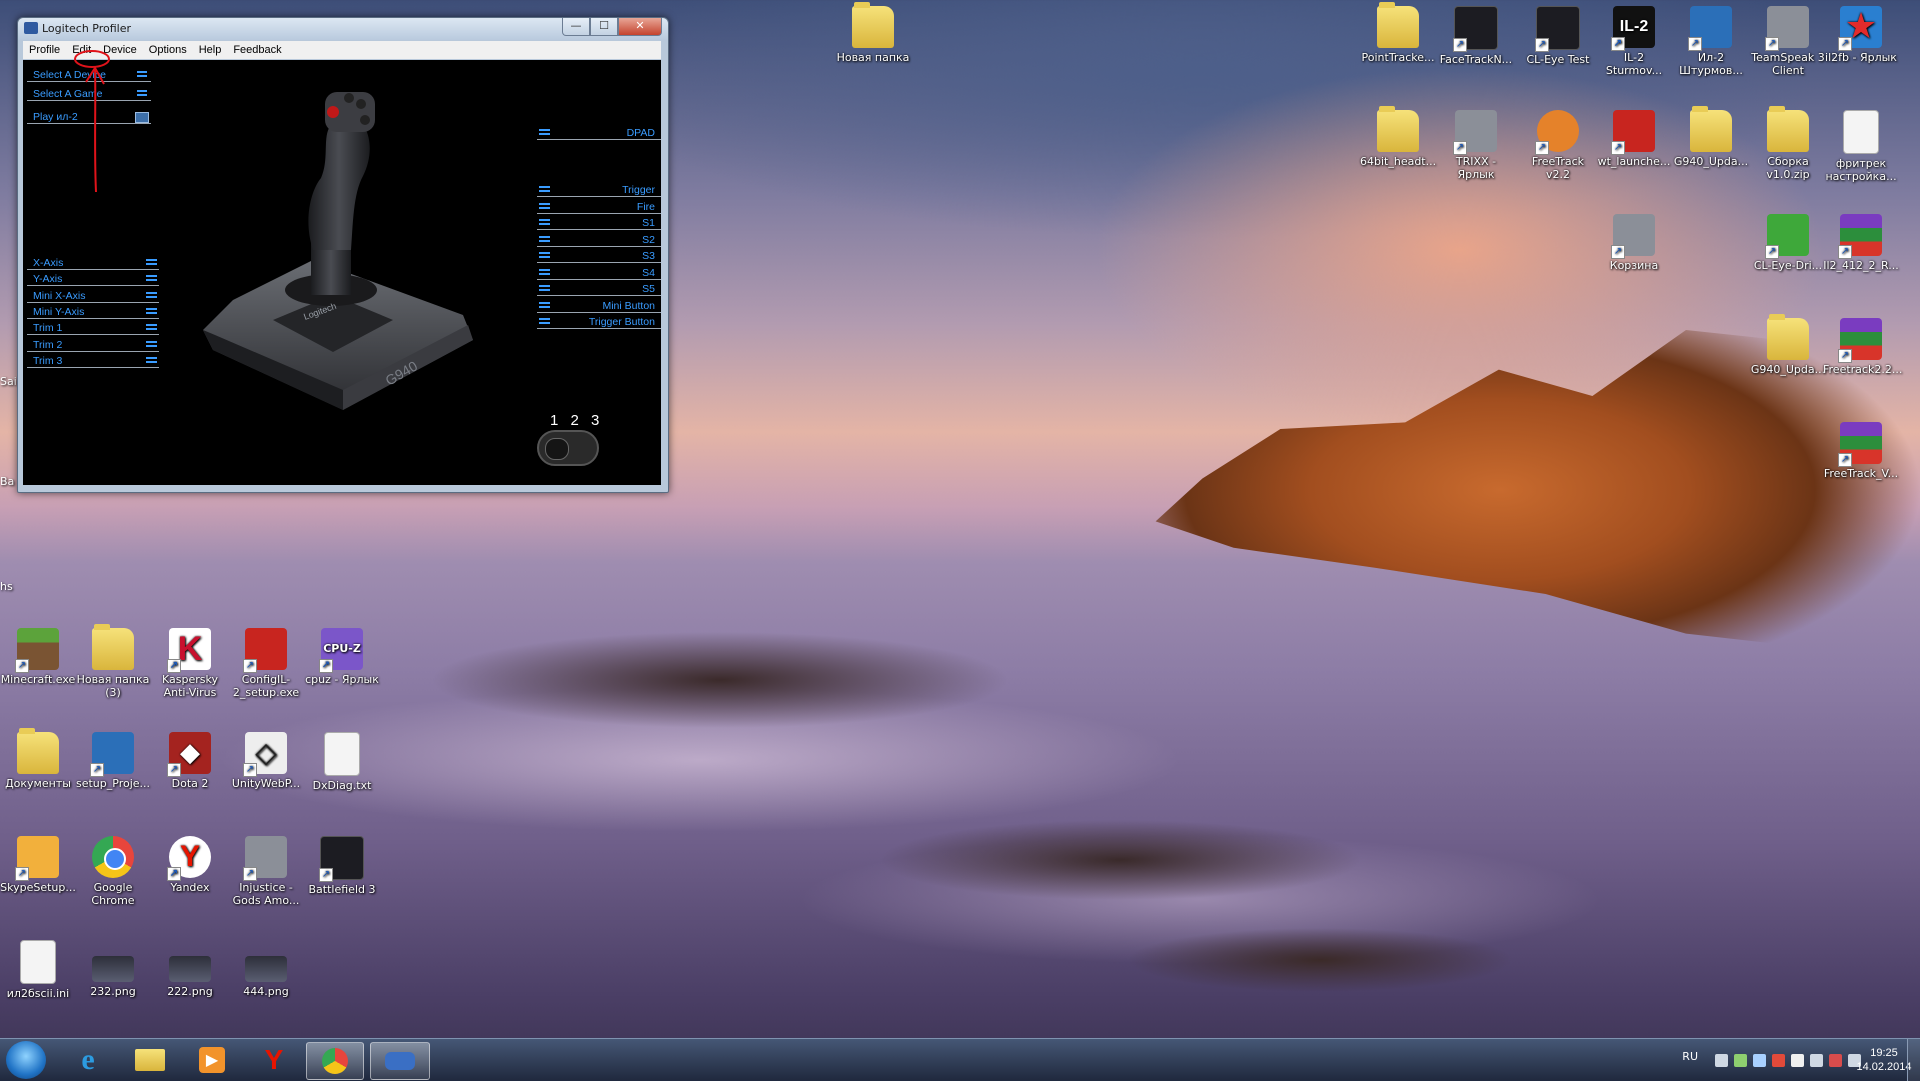  I want to click on button-trigger: Trigger, so click(599, 190).